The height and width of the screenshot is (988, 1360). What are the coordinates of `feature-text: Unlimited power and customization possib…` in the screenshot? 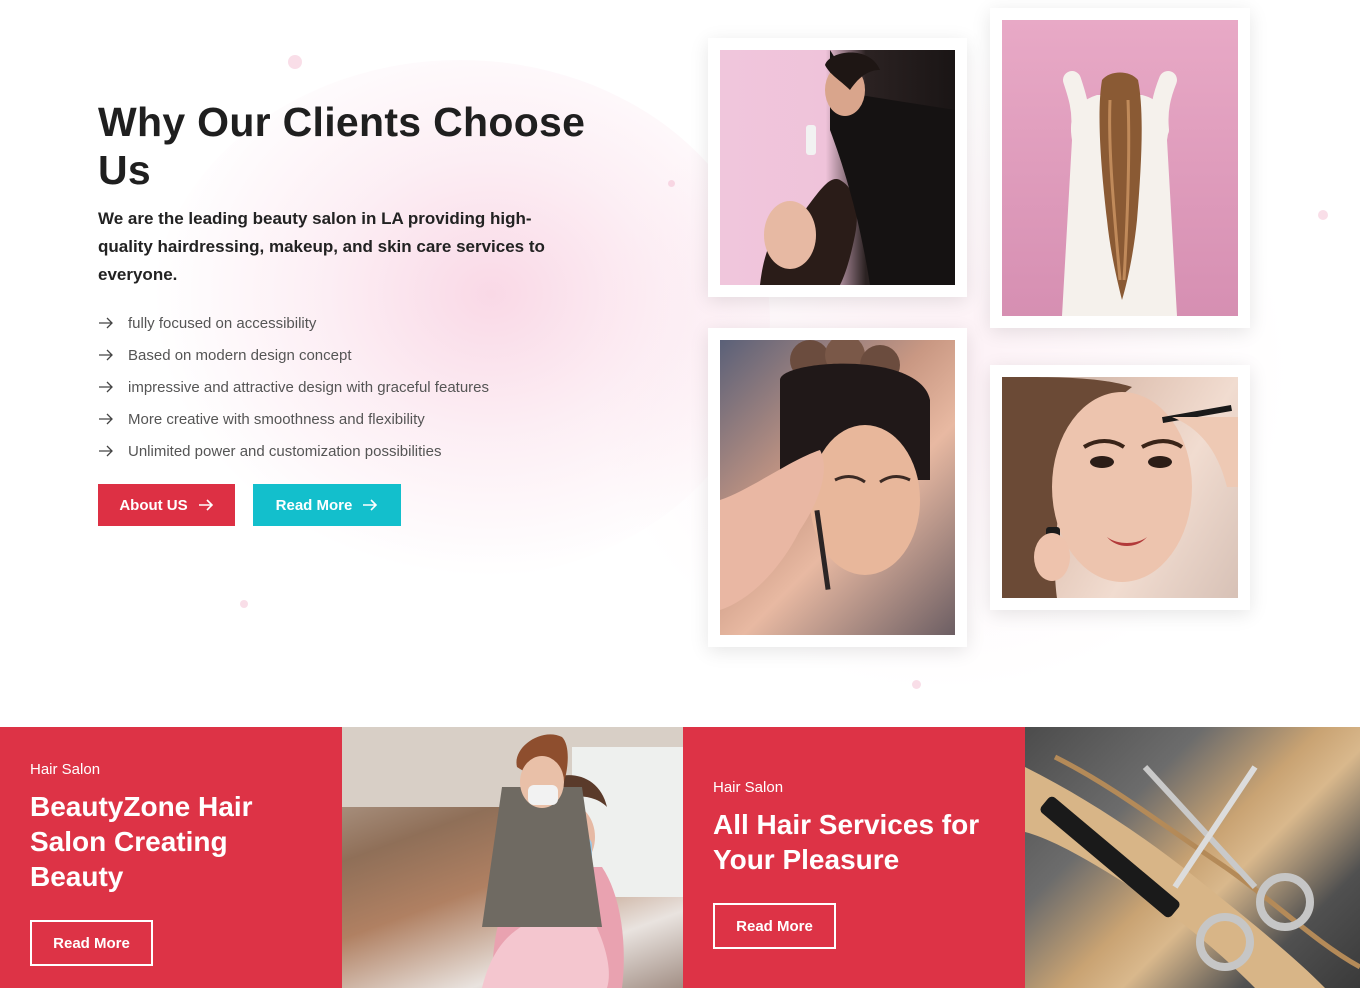 It's located at (285, 451).